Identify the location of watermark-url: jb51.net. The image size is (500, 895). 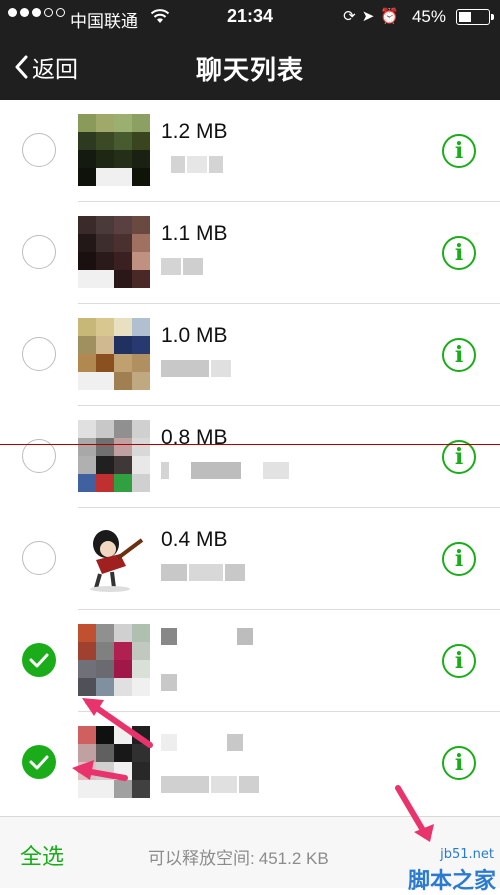
(467, 854).